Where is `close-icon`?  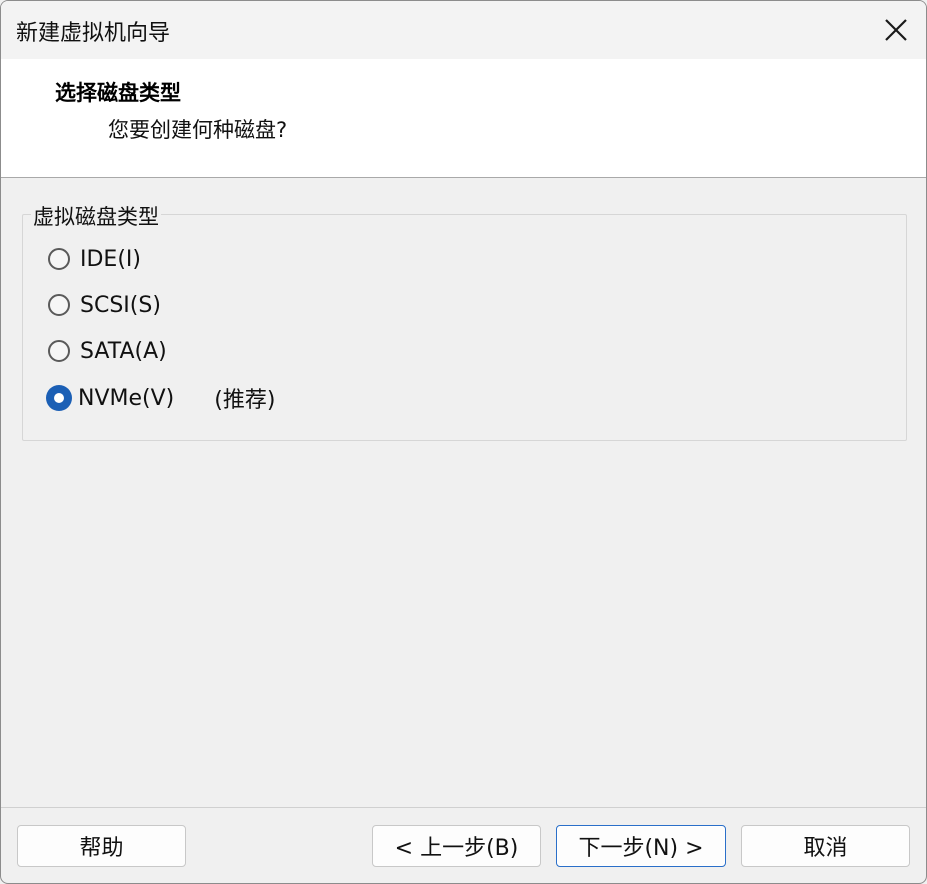
close-icon is located at coordinates (896, 30).